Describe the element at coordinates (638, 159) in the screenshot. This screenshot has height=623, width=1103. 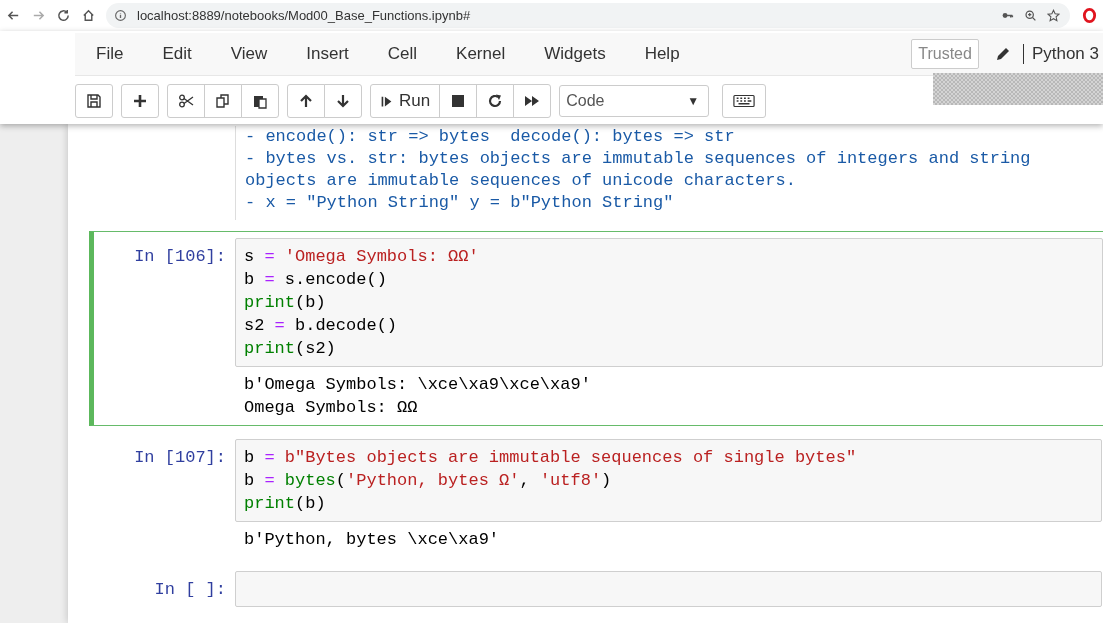
I see `markdown-line: - bytes vs. str: bytes objects are immutable sequences of integers and string` at that location.